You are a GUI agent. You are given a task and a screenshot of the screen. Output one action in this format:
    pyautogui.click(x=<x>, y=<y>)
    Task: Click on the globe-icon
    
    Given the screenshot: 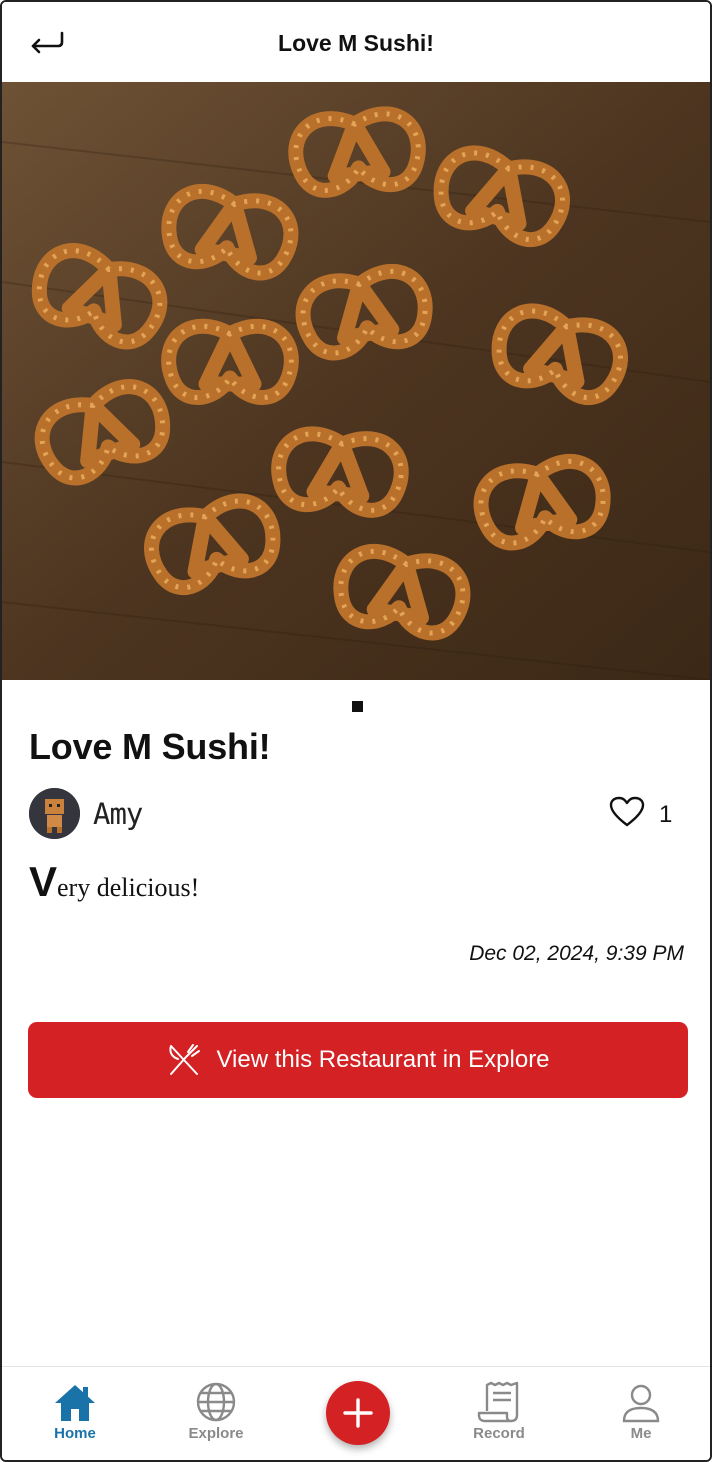 What is the action you would take?
    pyautogui.click(x=216, y=1402)
    